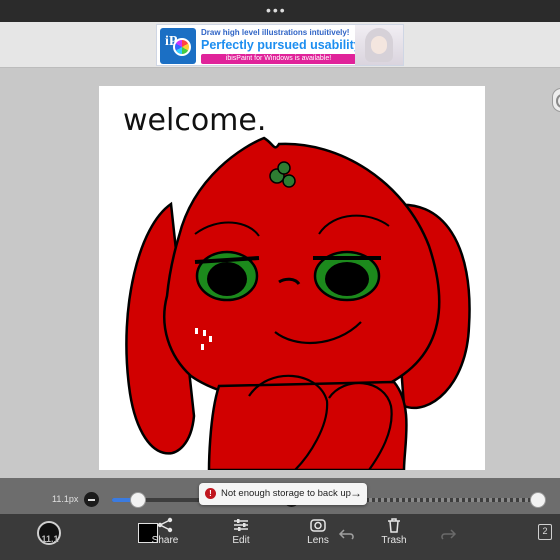  What do you see at coordinates (394, 540) in the screenshot?
I see `trash-label: Trash` at bounding box center [394, 540].